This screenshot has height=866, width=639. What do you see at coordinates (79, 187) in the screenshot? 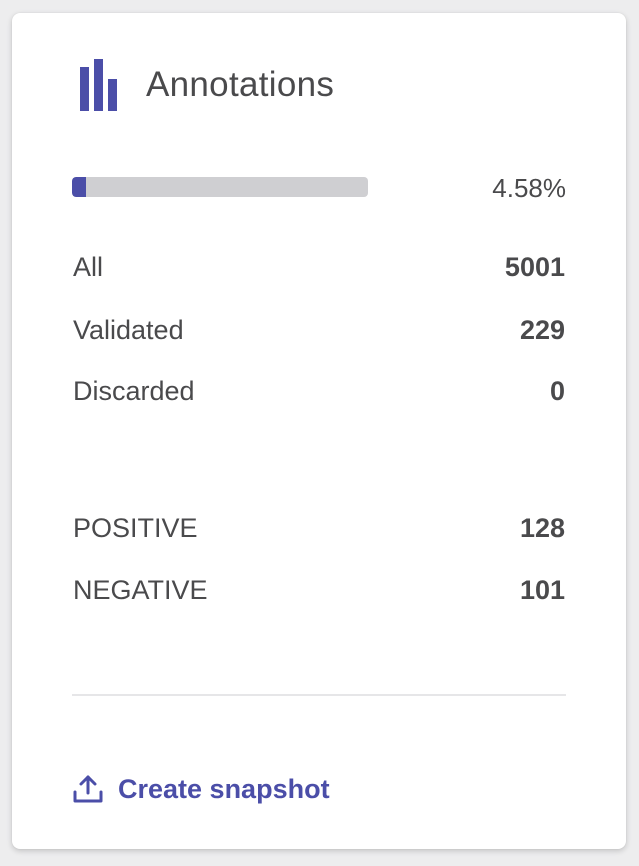
I see `progress-fill` at bounding box center [79, 187].